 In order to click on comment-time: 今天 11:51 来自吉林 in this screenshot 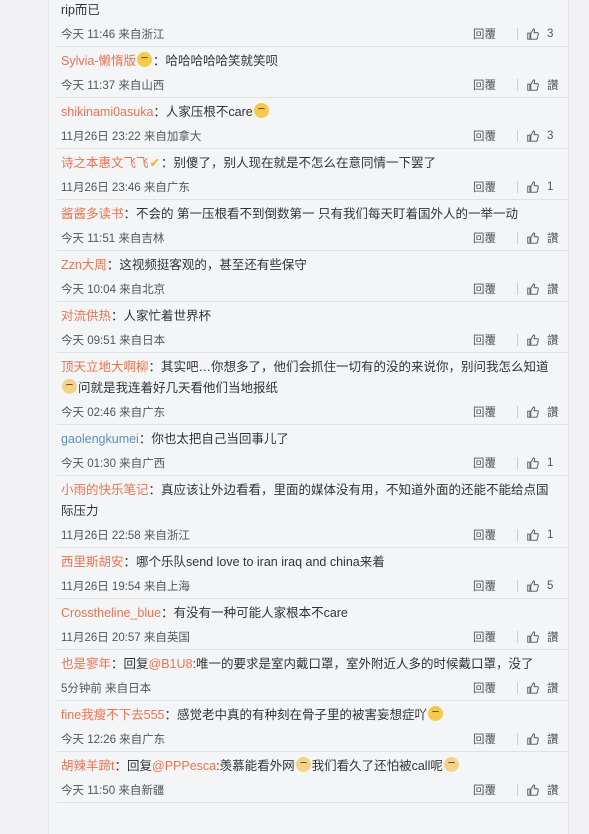, I will do `click(113, 238)`.